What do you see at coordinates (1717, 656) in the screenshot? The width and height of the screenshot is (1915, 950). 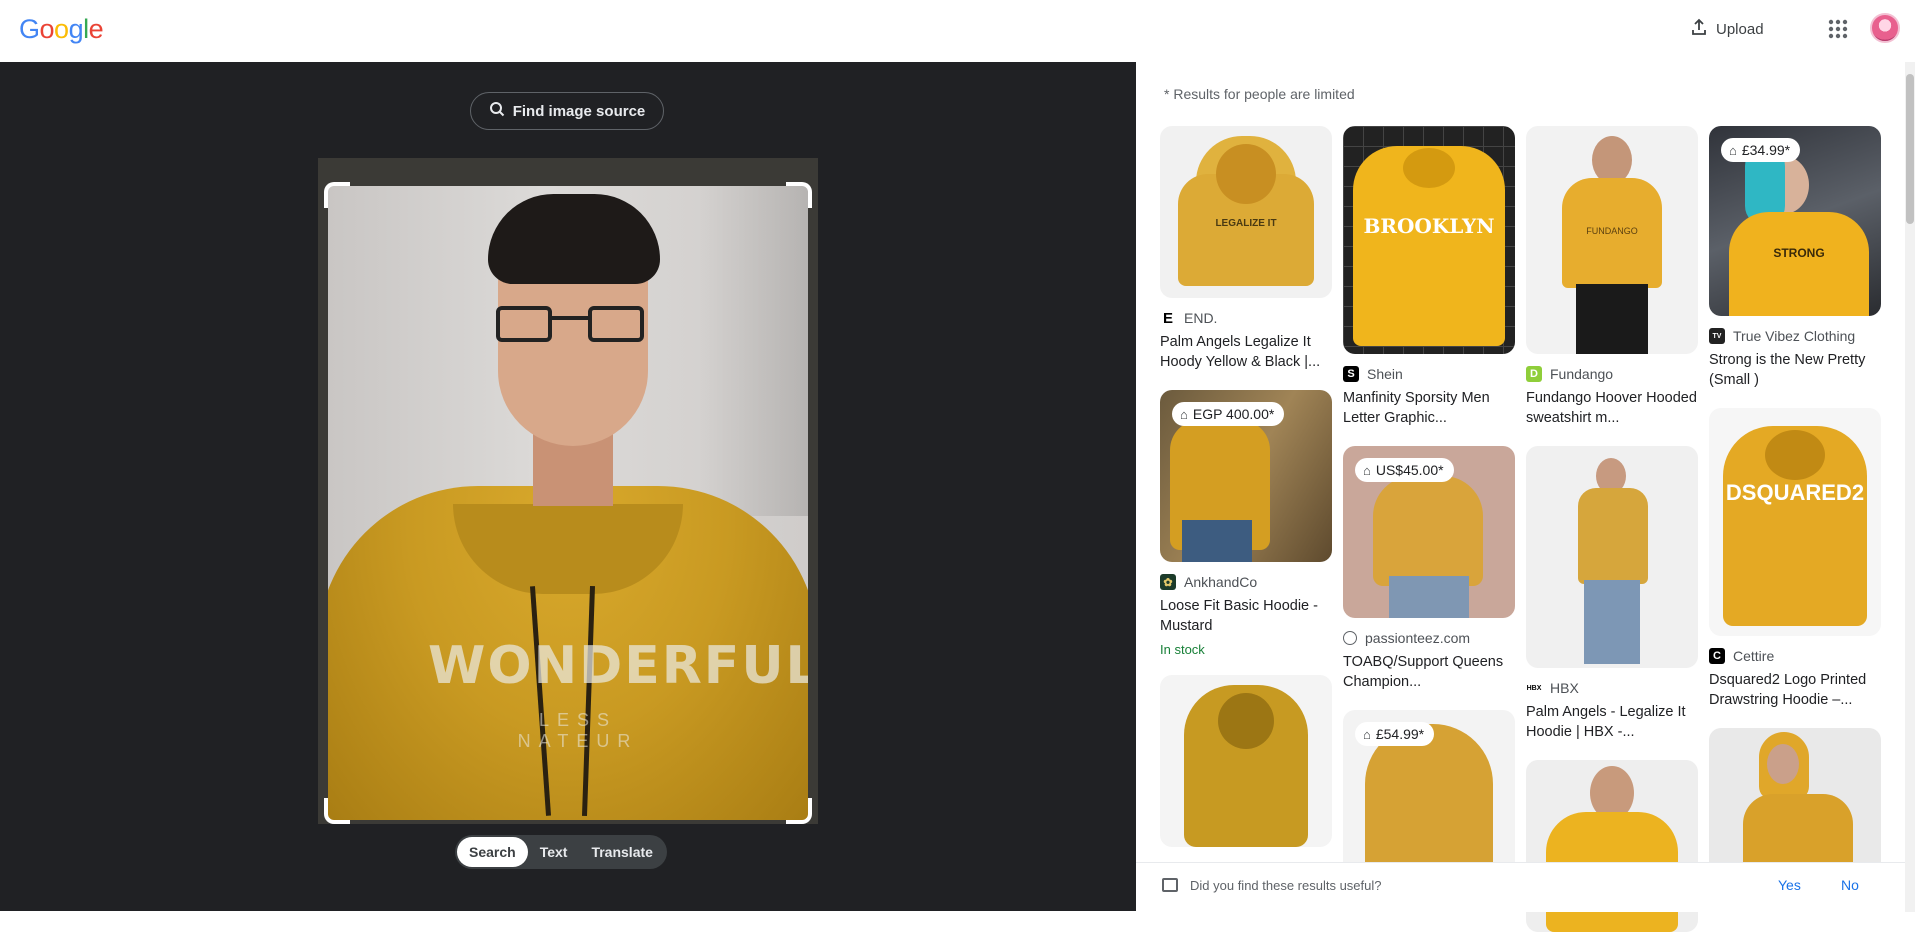 I see `cettire-logo-icon: C` at bounding box center [1717, 656].